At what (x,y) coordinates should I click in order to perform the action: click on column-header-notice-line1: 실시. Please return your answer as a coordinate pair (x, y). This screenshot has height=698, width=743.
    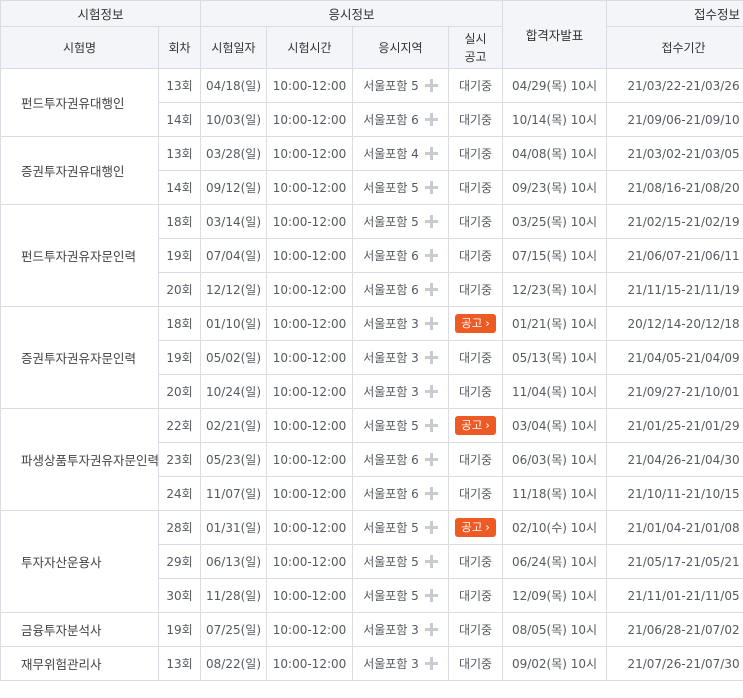
    Looking at the image, I should click on (475, 38).